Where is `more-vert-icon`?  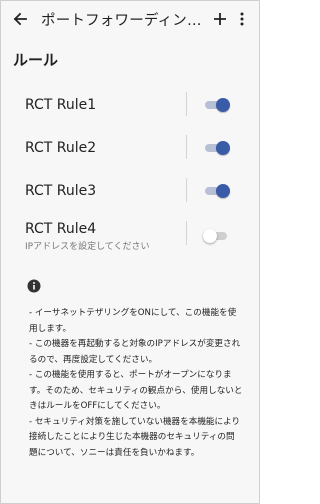 more-vert-icon is located at coordinates (242, 19).